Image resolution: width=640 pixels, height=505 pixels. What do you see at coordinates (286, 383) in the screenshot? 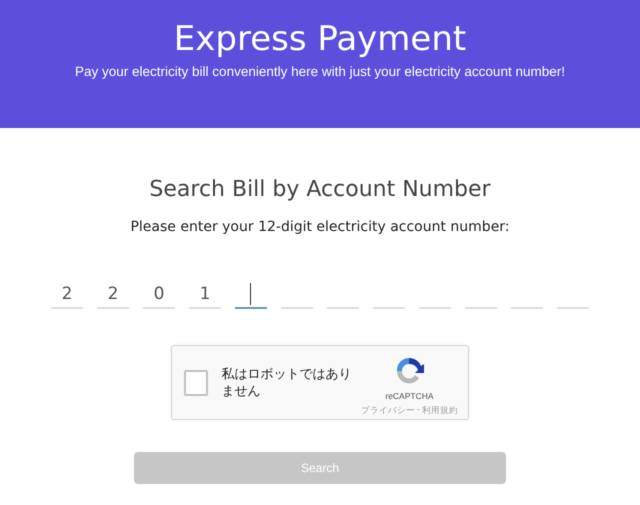
I see `captcha-label: 私はロボットではありません` at bounding box center [286, 383].